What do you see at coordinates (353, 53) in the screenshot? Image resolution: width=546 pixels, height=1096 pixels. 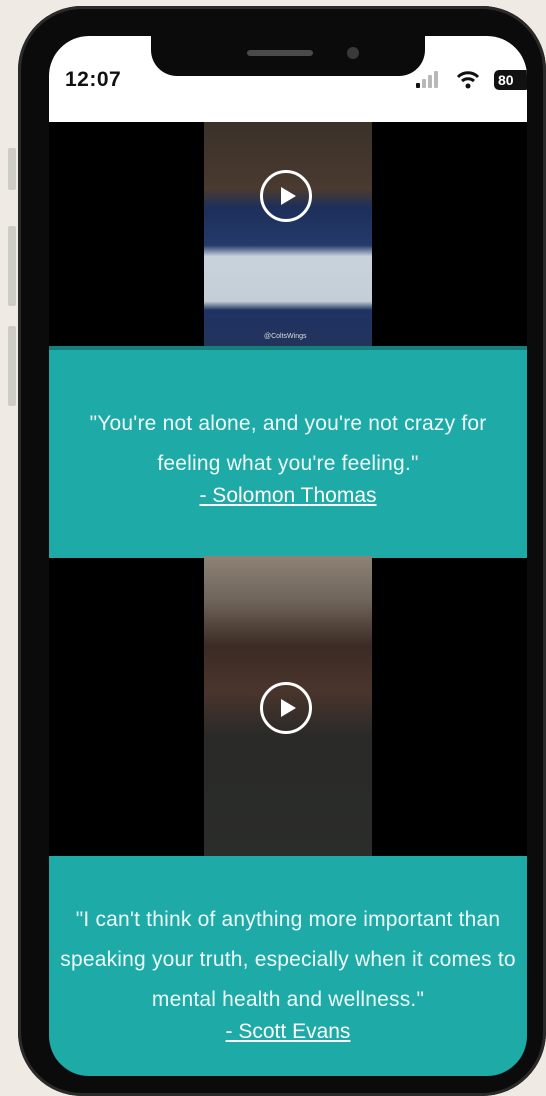 I see `camera-icon` at bounding box center [353, 53].